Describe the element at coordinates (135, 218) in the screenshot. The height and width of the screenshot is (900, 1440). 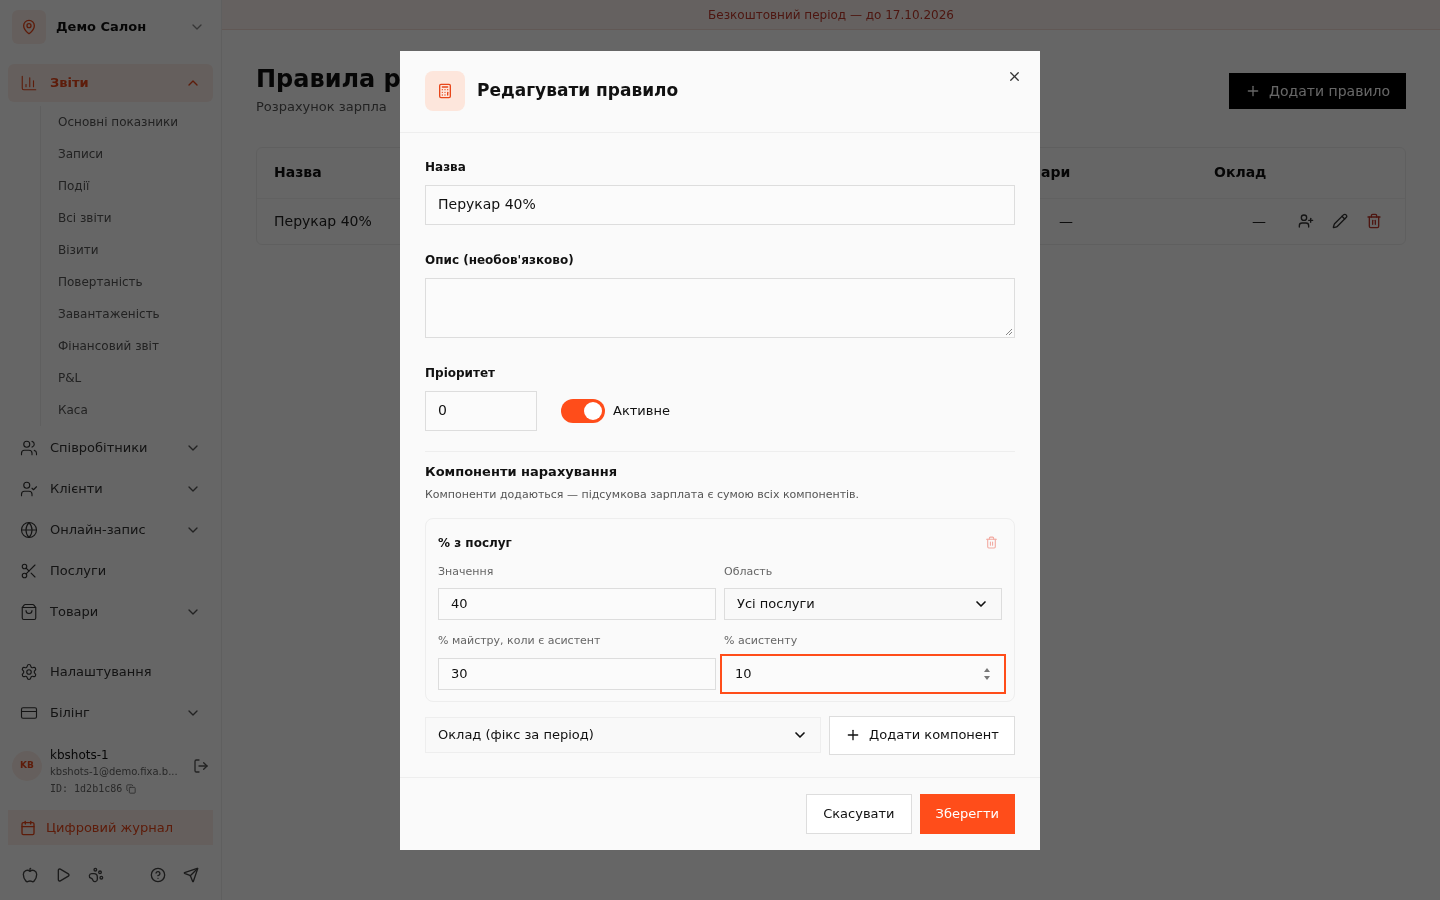
I see `subnav-item: Всі звіти` at that location.